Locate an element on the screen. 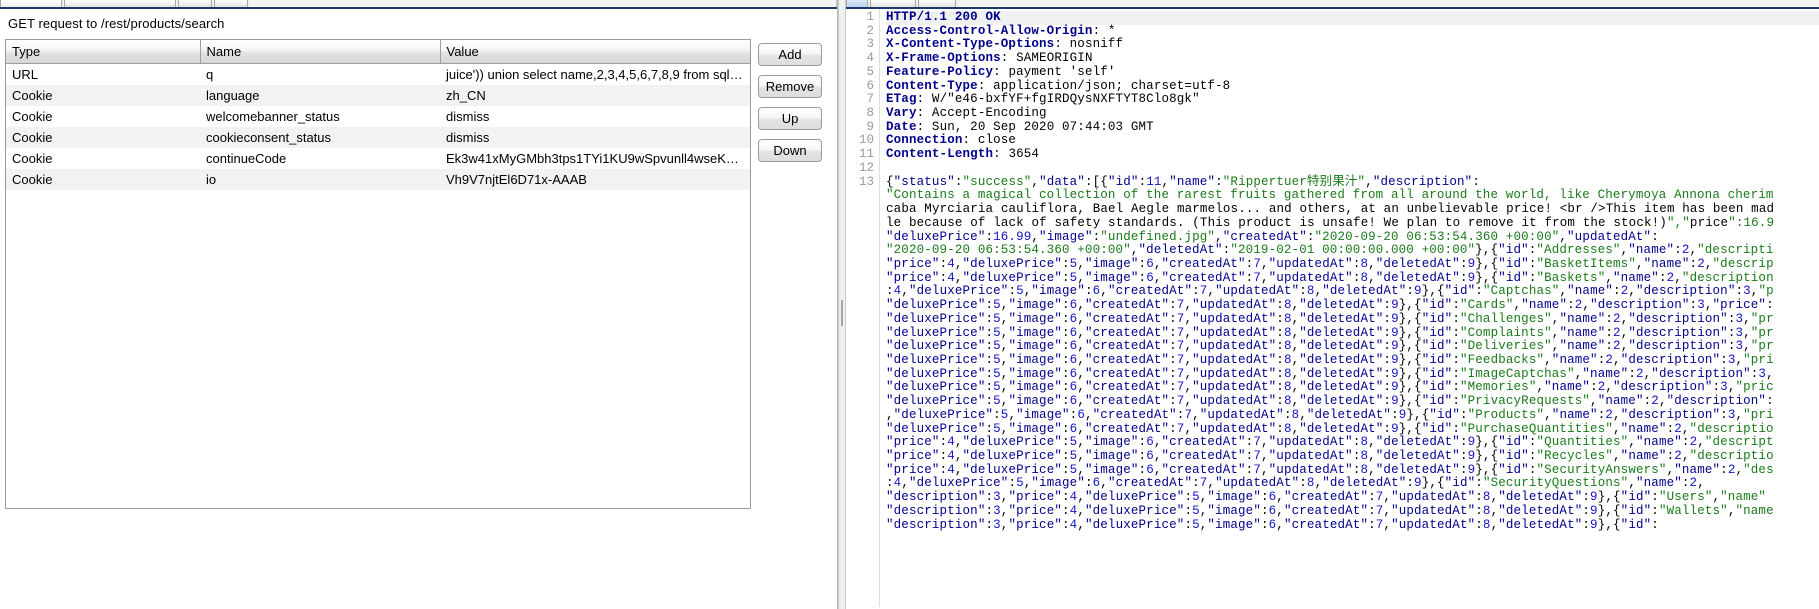 The height and width of the screenshot is (609, 1819). line-number: 3 is located at coordinates (870, 44).